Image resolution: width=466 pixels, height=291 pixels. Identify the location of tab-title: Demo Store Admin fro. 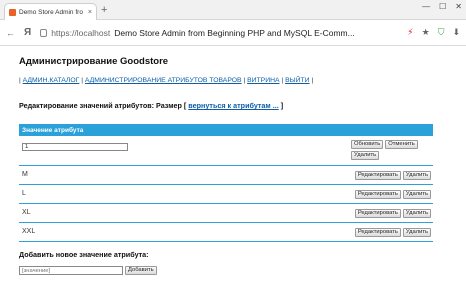
(51, 12).